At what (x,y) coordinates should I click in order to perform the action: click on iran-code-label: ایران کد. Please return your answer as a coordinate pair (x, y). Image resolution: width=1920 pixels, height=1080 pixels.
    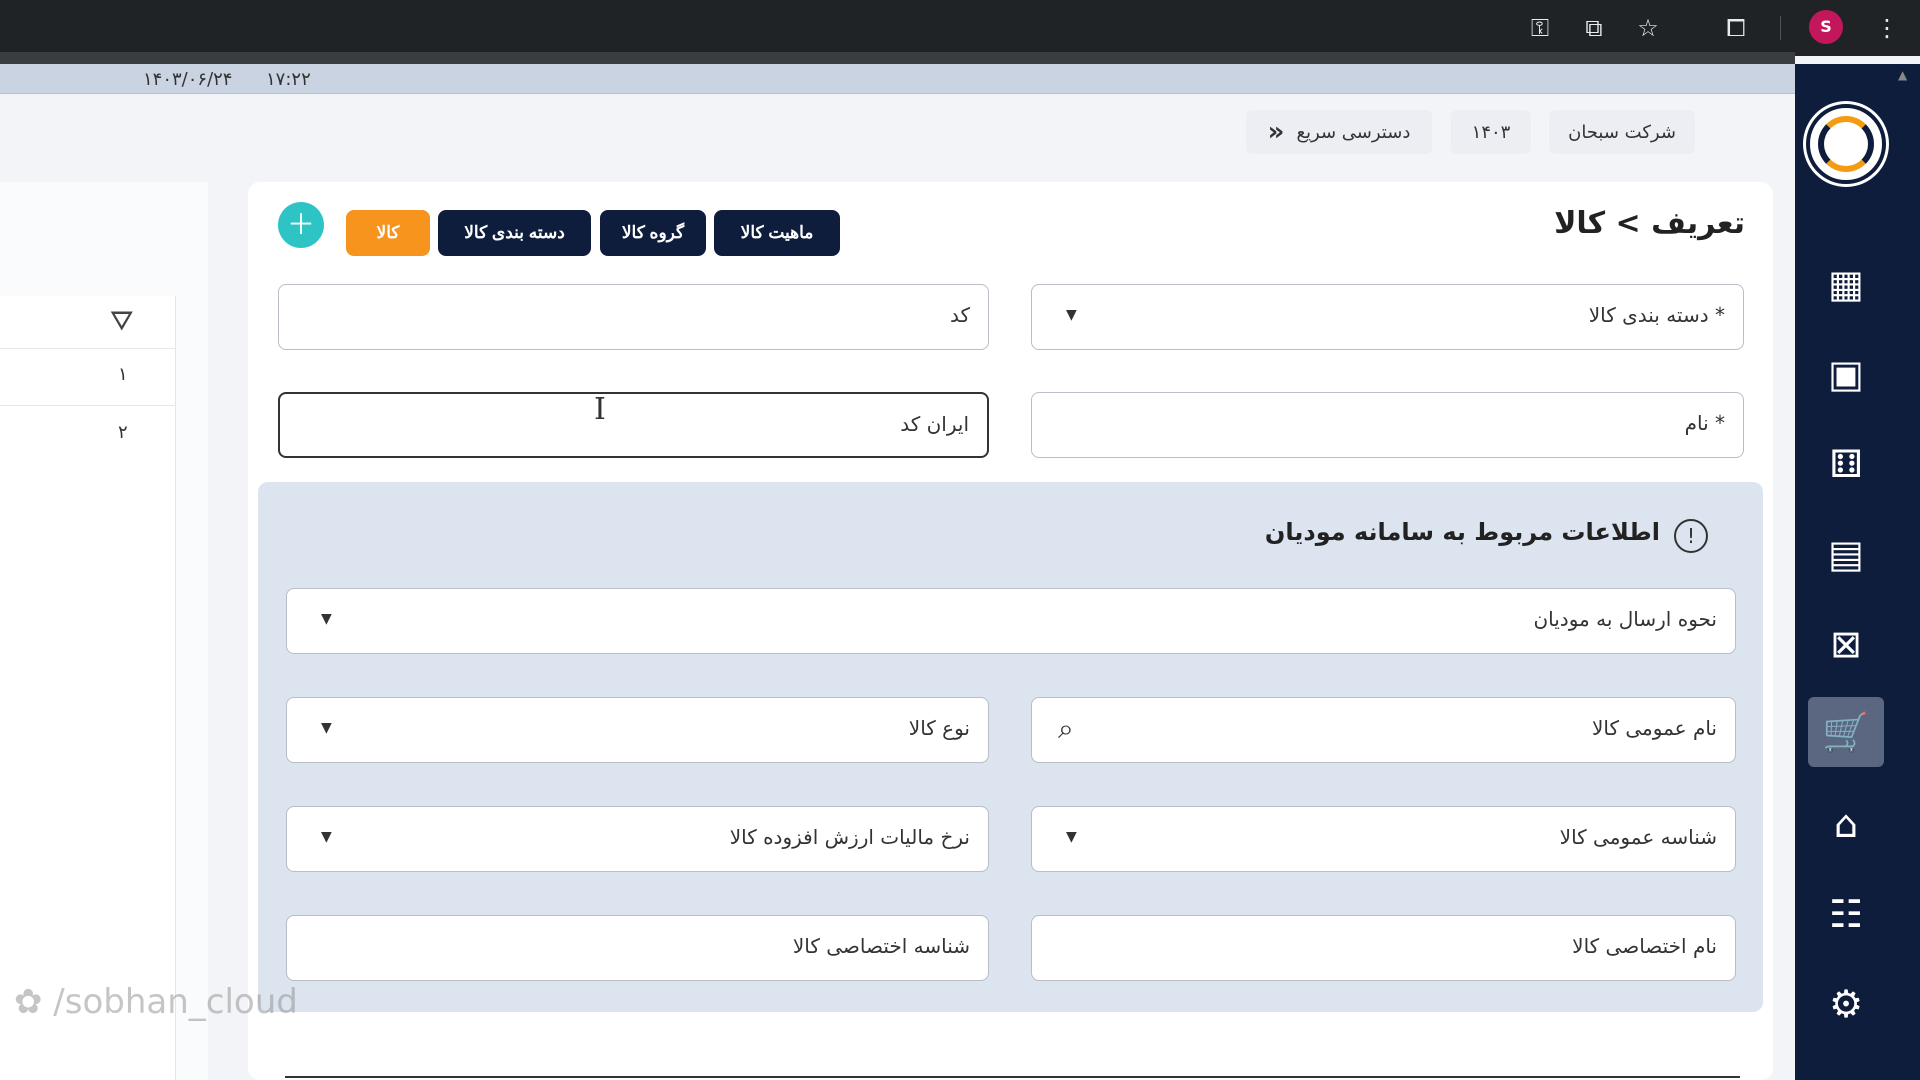
    Looking at the image, I should click on (934, 424).